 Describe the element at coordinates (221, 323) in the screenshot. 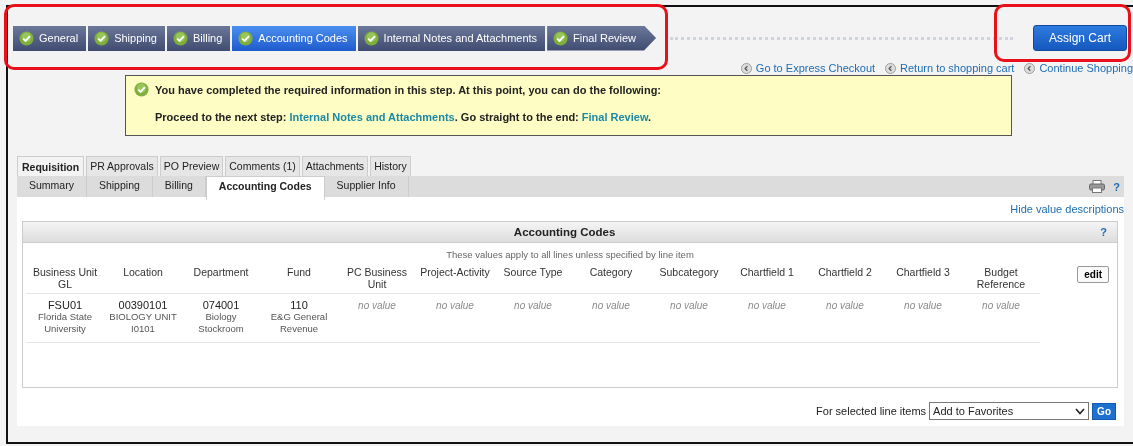

I see `code-description: Biology Stockroom` at that location.